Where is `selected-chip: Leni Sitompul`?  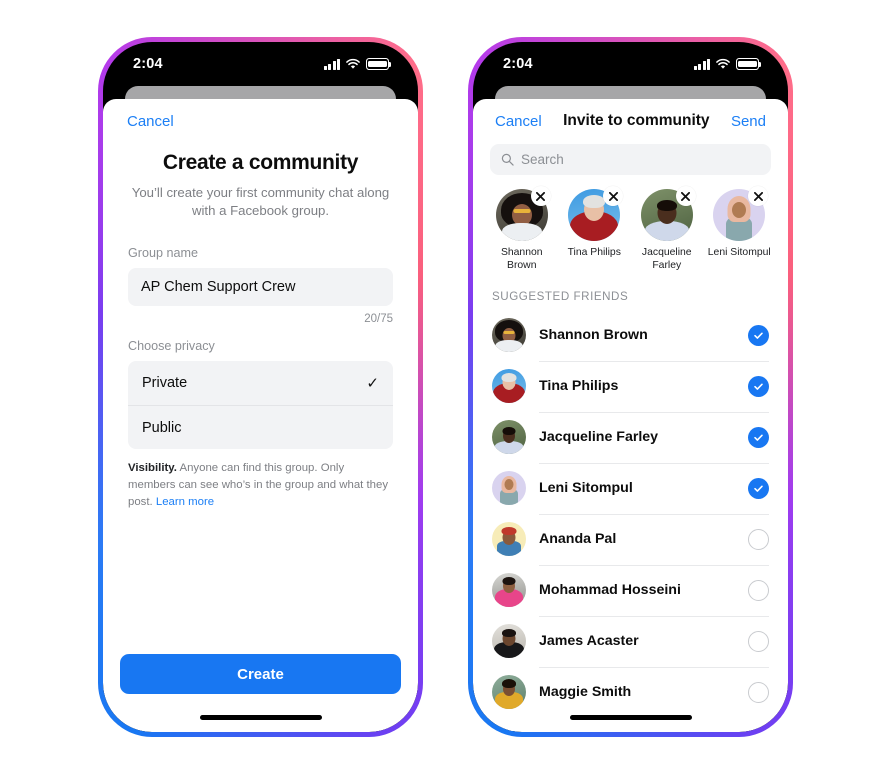
selected-chip: Leni Sitompul is located at coordinates (740, 229).